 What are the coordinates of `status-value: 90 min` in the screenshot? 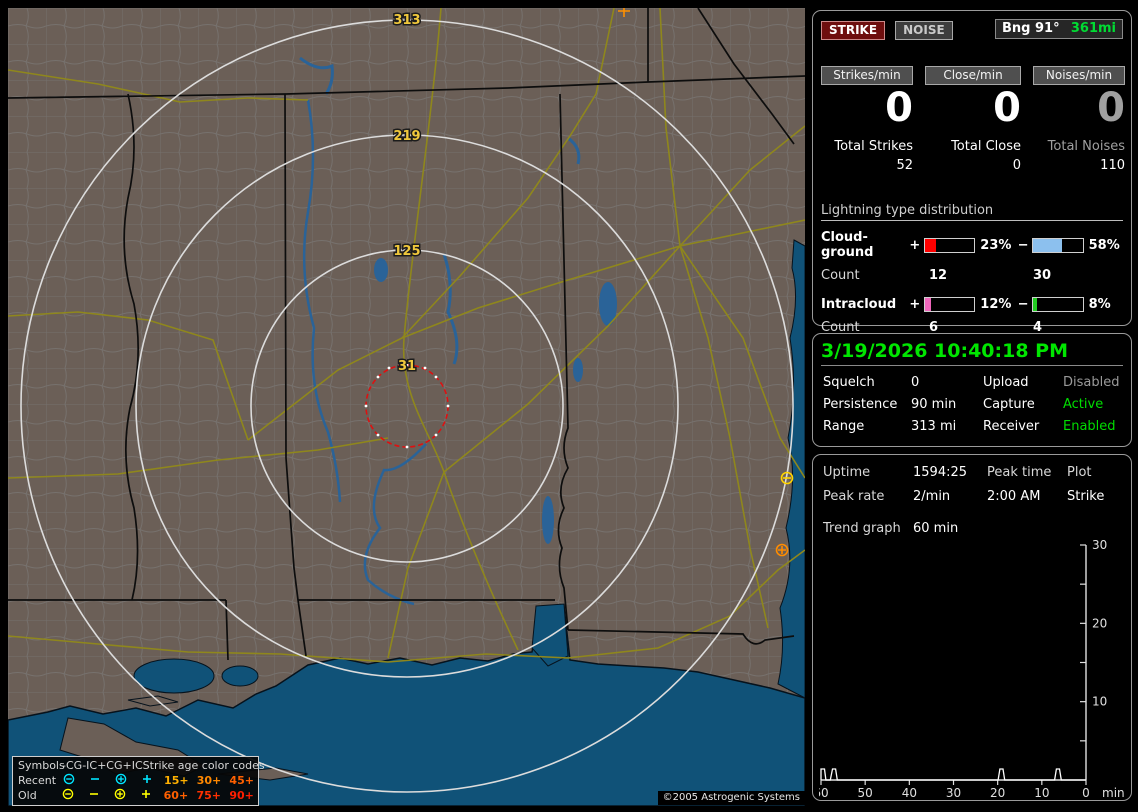 It's located at (934, 404).